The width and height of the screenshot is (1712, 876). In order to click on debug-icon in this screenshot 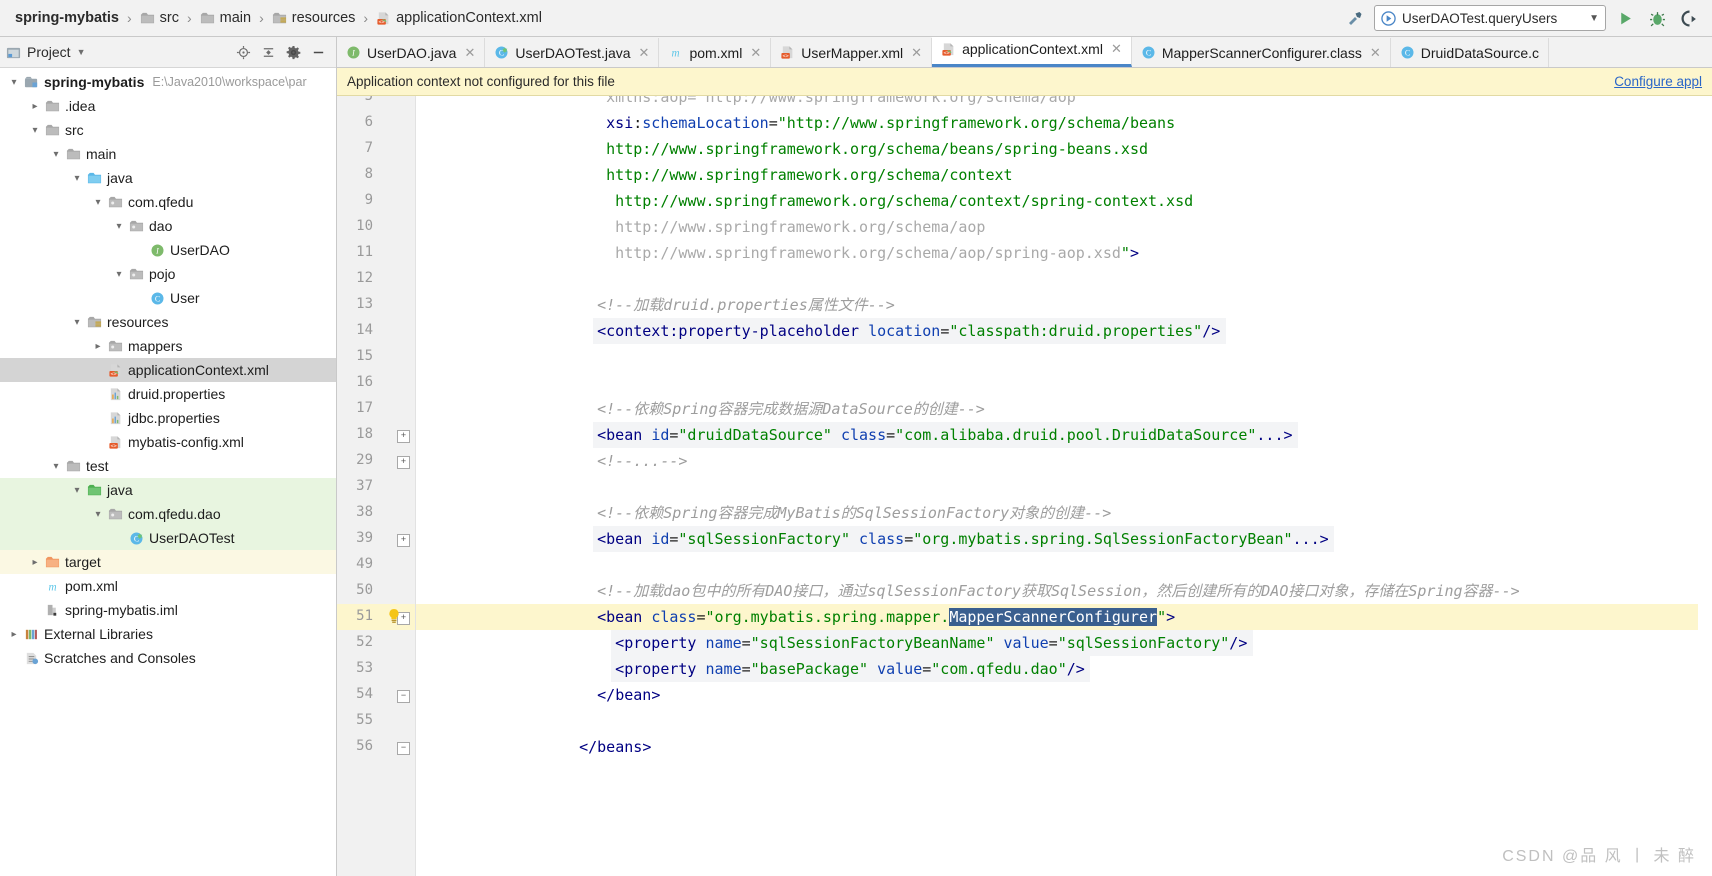, I will do `click(1657, 18)`.